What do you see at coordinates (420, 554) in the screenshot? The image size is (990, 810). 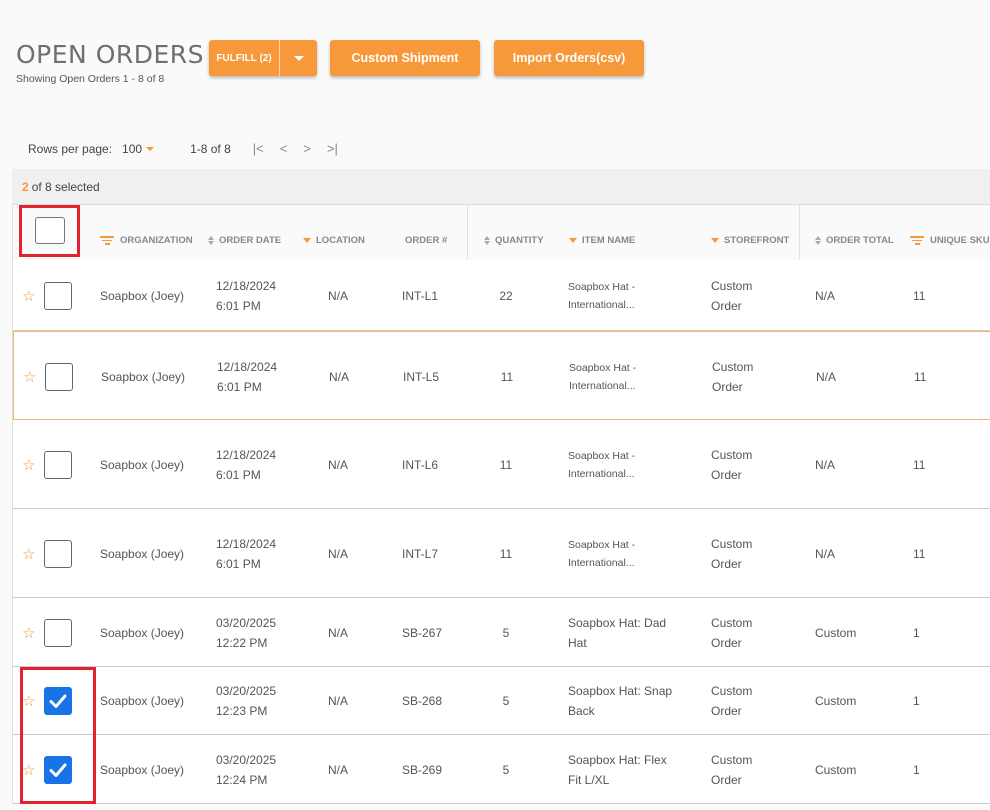 I see `cell-order-number: INT-L7` at bounding box center [420, 554].